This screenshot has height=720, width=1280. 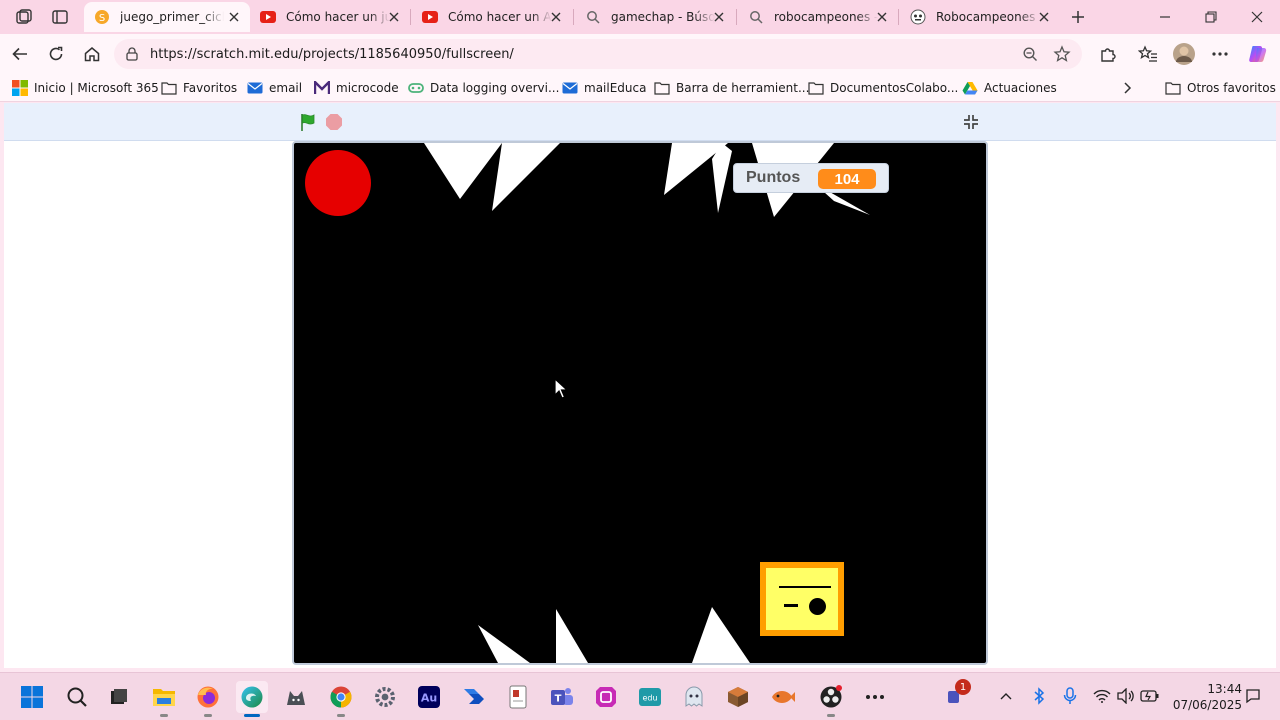 What do you see at coordinates (1231, 88) in the screenshot?
I see `other-favorites-label: Otros favoritos` at bounding box center [1231, 88].